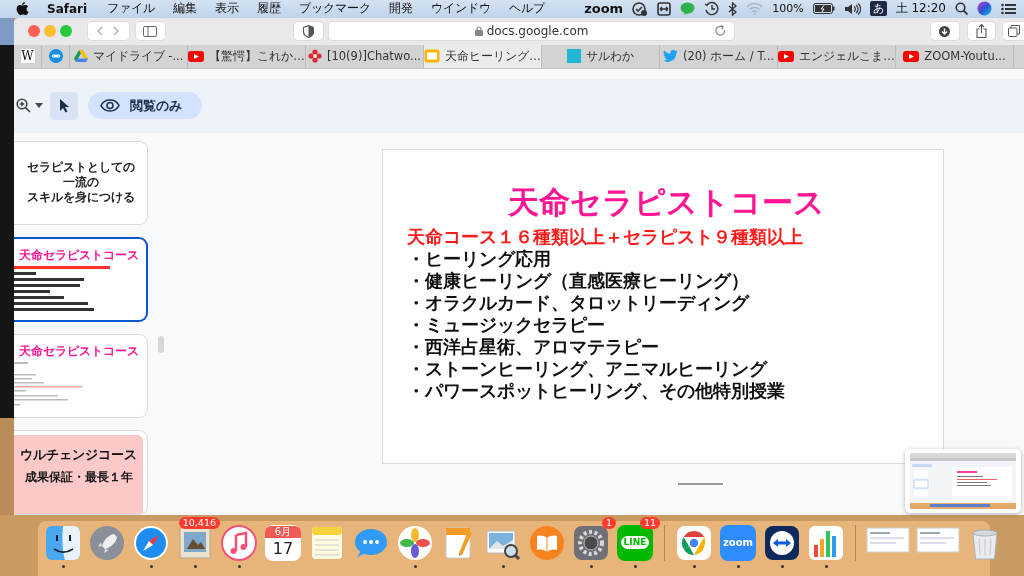 The image size is (1024, 576). Describe the element at coordinates (22, 9) in the screenshot. I see `apple-icon` at that location.